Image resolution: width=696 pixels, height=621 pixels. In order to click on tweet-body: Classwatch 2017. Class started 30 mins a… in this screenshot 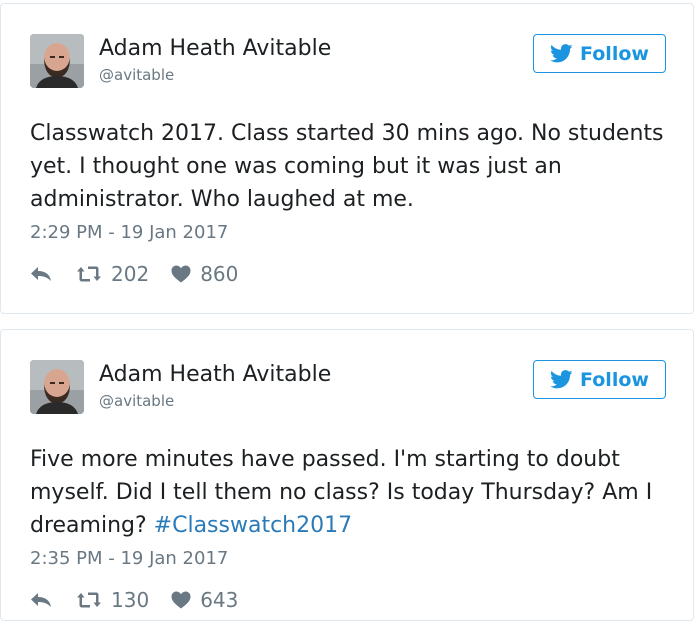, I will do `click(347, 166)`.